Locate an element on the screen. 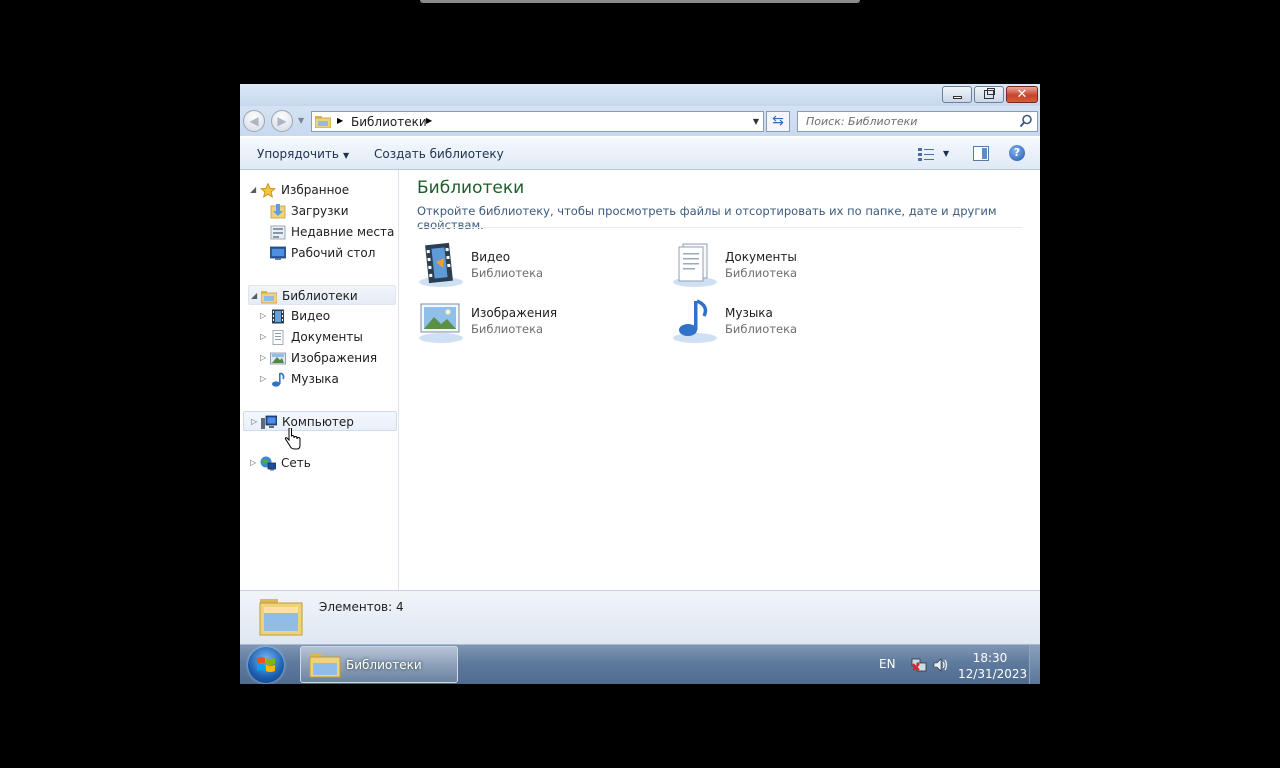  address-bar: ▶ Библиотеки ▶ ▼ is located at coordinates (537, 121).